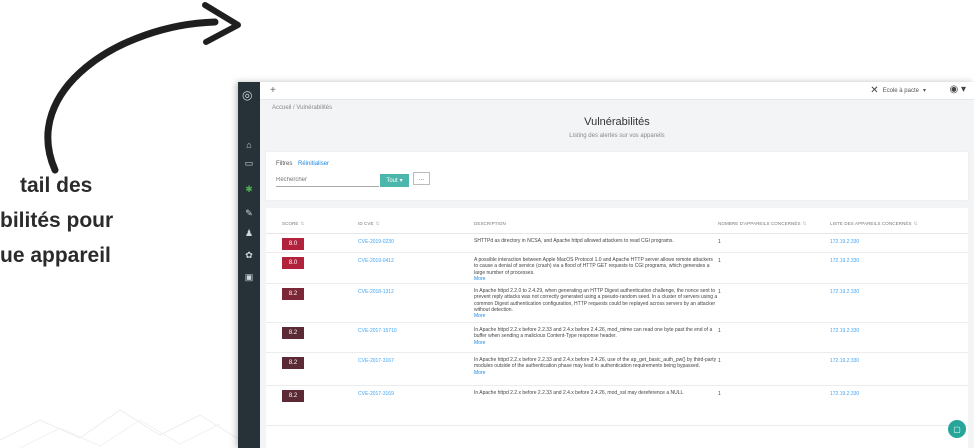 Image resolution: width=974 pixels, height=448 pixels. Describe the element at coordinates (617, 91) in the screenshot. I see `top-bar: + ✕ Ecole à pacte ▾ ◉ ▾` at that location.